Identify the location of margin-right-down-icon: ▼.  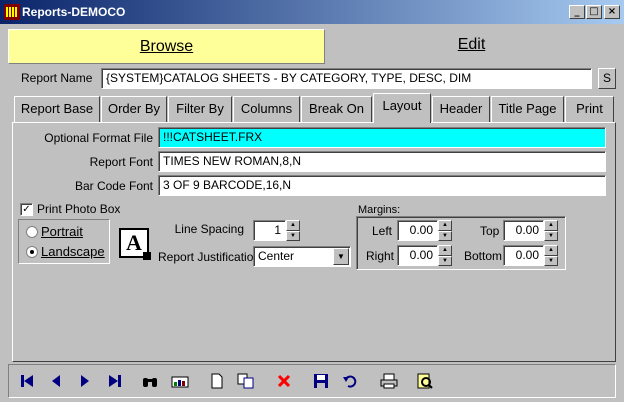
(445, 261).